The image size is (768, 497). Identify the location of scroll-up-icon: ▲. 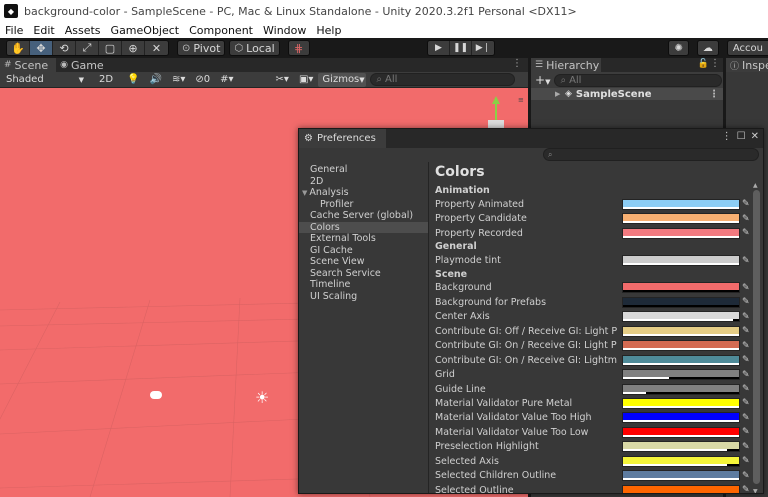
(755, 185).